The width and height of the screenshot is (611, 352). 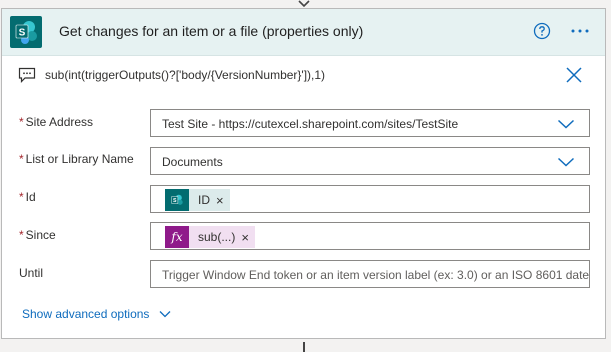 What do you see at coordinates (370, 236) in the screenshot?
I see `since-field: fx sub(...) ×` at bounding box center [370, 236].